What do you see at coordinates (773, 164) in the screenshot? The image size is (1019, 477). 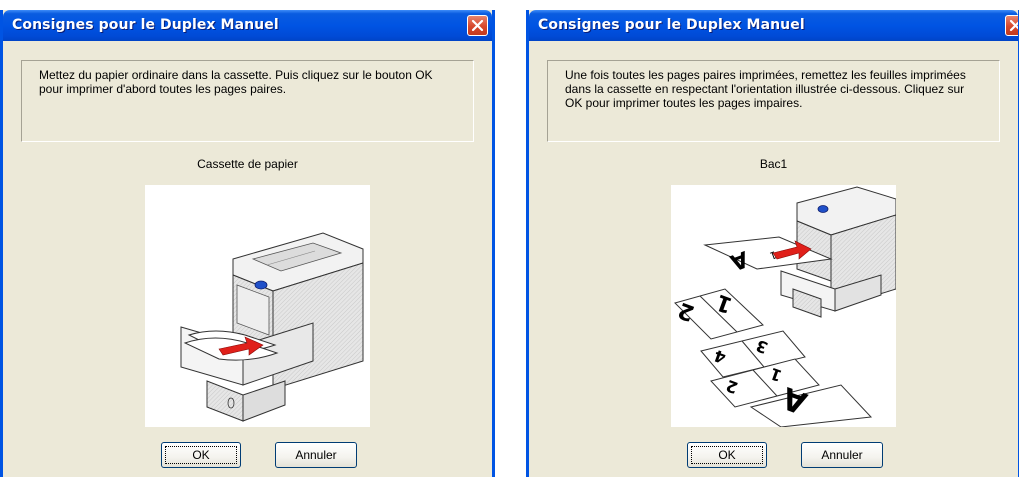 I see `illustration-caption: Bac1` at bounding box center [773, 164].